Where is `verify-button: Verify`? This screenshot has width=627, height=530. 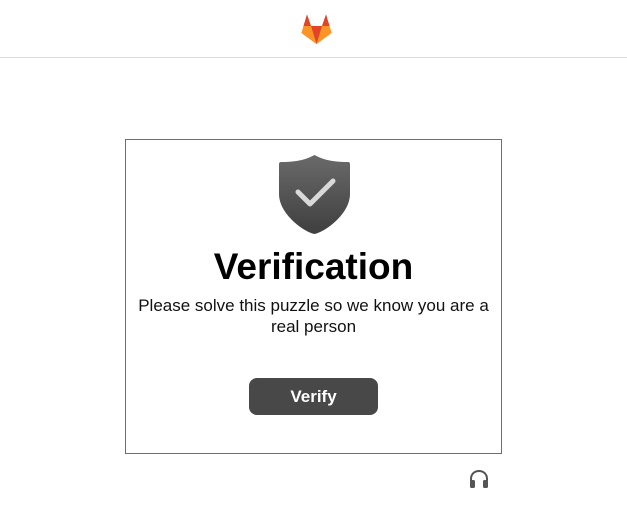 verify-button: Verify is located at coordinates (313, 396).